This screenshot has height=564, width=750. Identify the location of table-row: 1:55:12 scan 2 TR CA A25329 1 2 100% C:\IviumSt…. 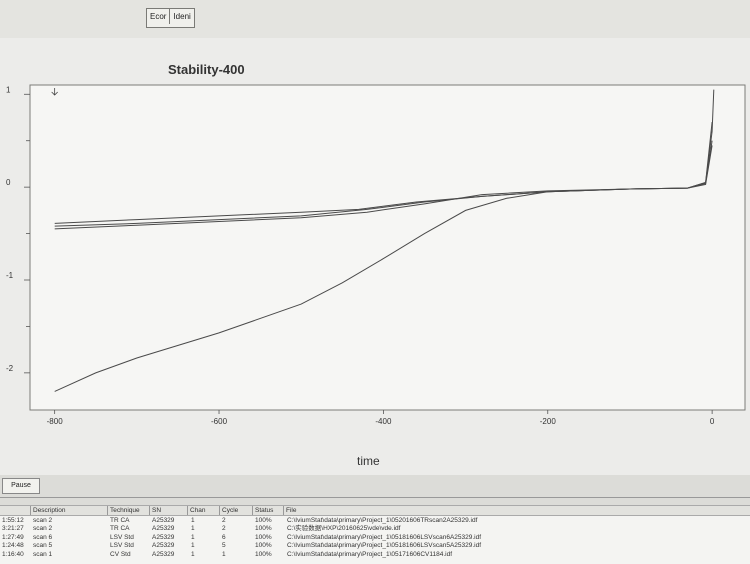
(375, 521).